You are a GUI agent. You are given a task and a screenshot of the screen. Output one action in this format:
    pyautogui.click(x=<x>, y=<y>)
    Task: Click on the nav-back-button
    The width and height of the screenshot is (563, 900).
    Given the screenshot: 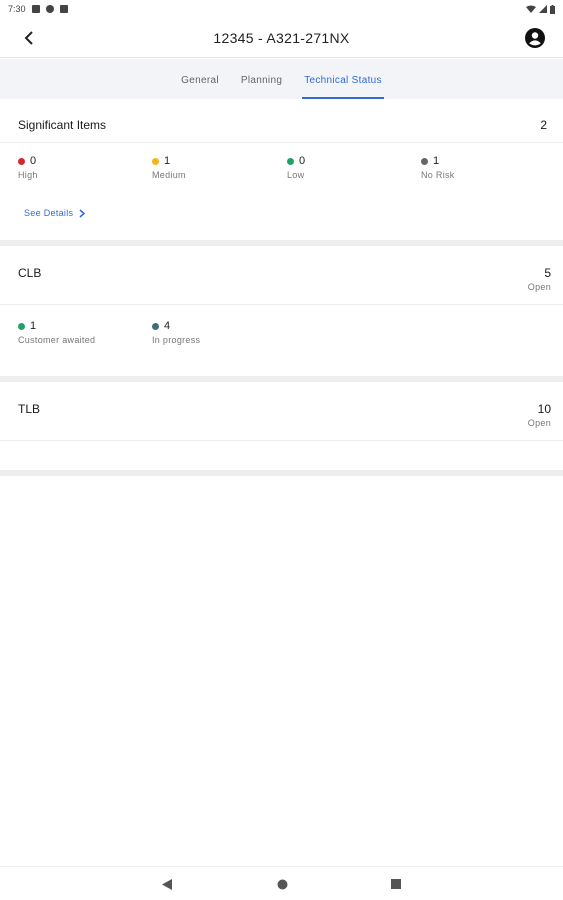 What is the action you would take?
    pyautogui.click(x=167, y=884)
    